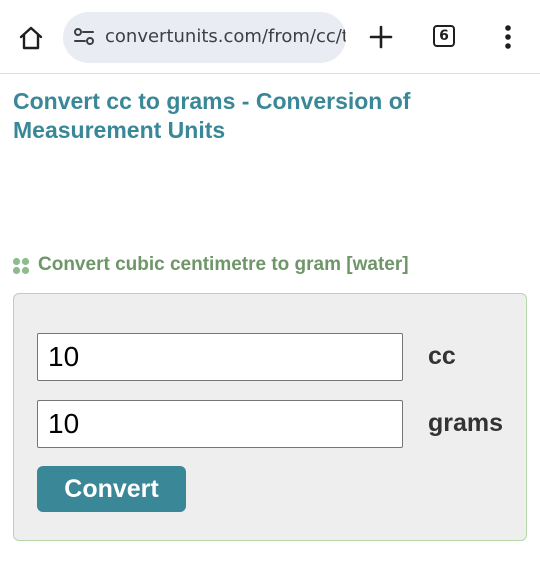 The image size is (540, 583). I want to click on to-value-input, so click(220, 424).